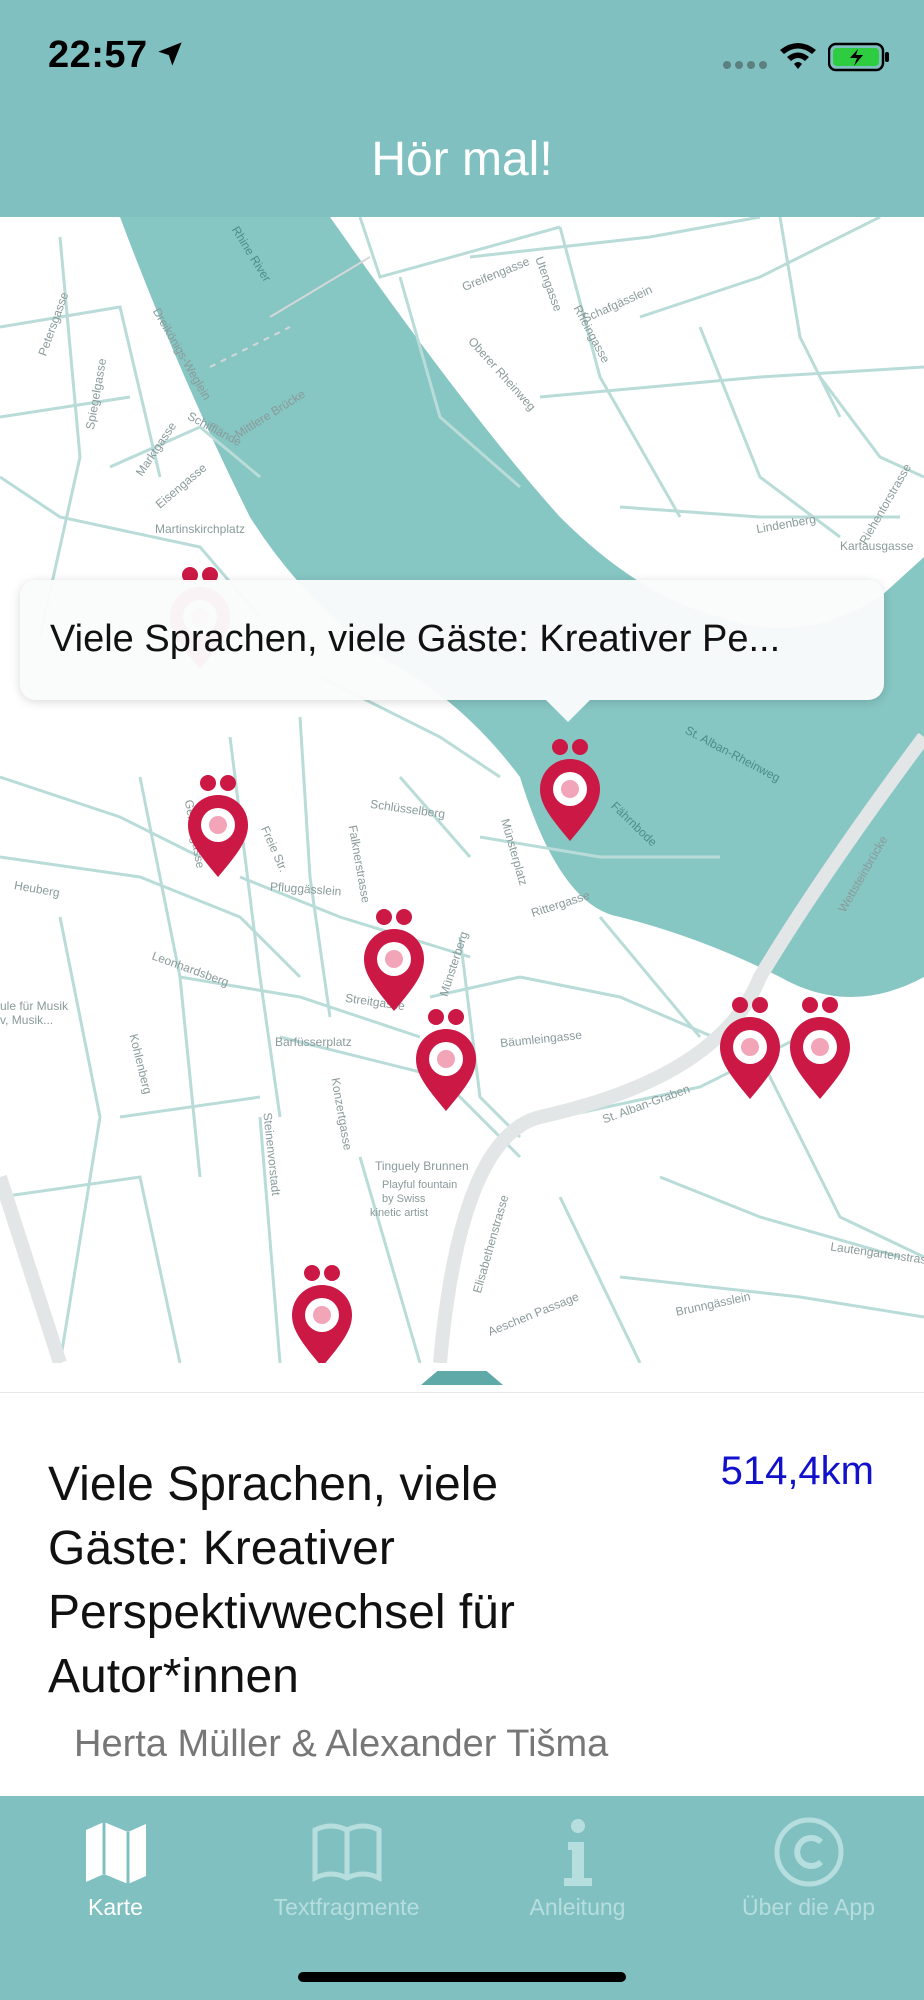 The width and height of the screenshot is (924, 2000). What do you see at coordinates (577, 1907) in the screenshot?
I see `tab-label: Anleitung` at bounding box center [577, 1907].